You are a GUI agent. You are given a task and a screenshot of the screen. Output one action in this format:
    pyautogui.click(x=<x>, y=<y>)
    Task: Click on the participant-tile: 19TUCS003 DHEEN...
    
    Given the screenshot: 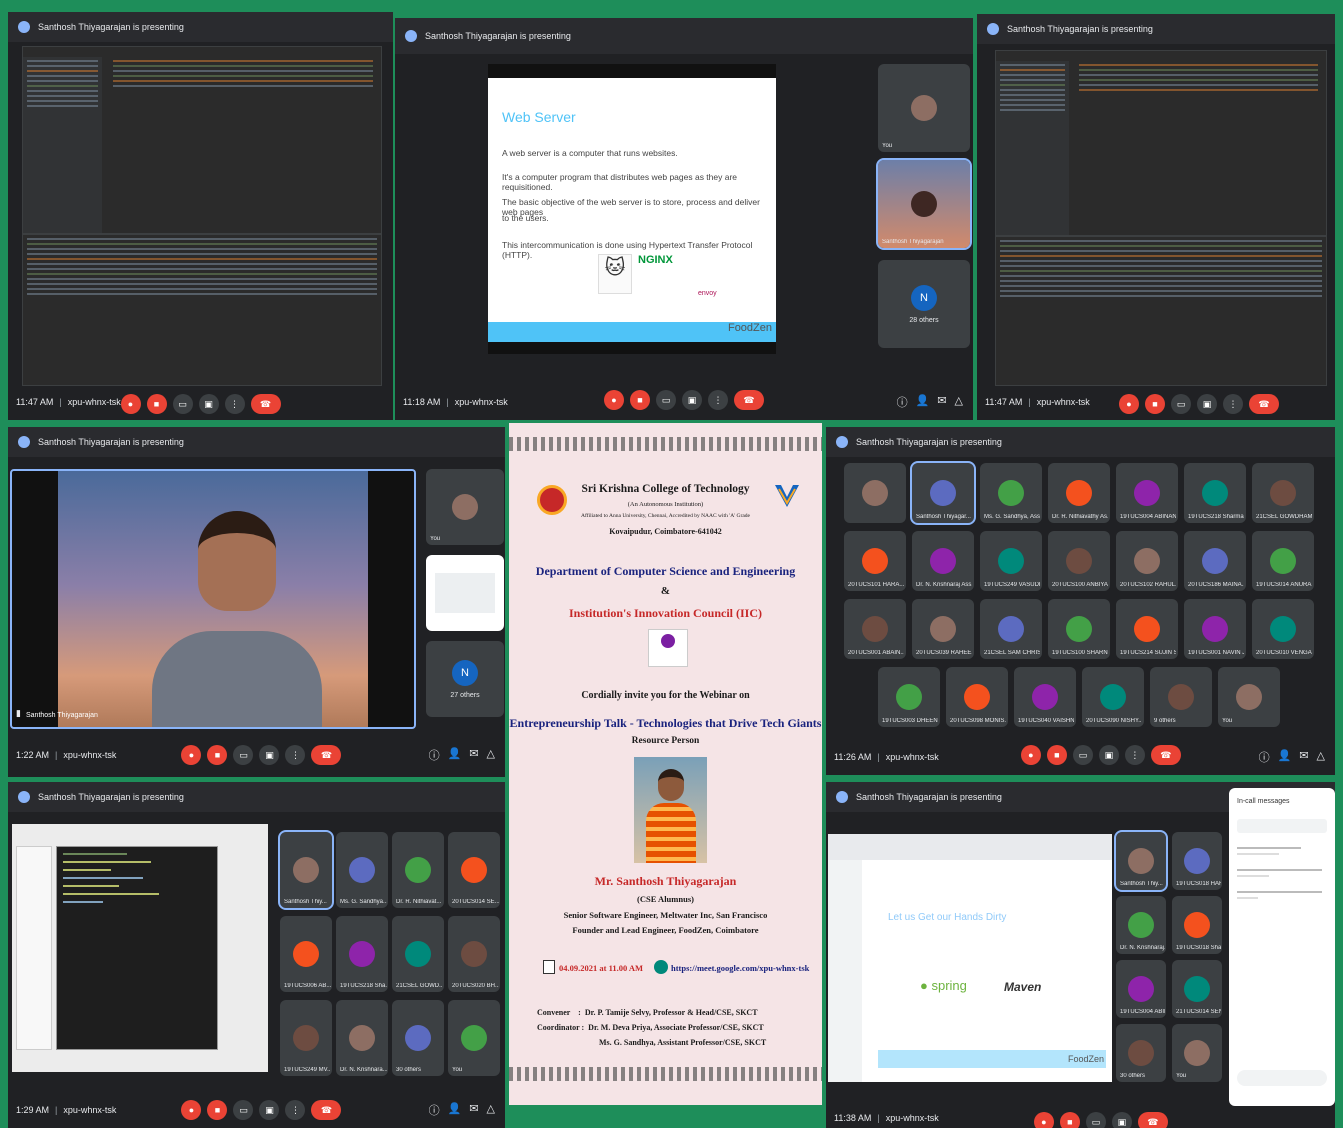 What is the action you would take?
    pyautogui.click(x=909, y=697)
    